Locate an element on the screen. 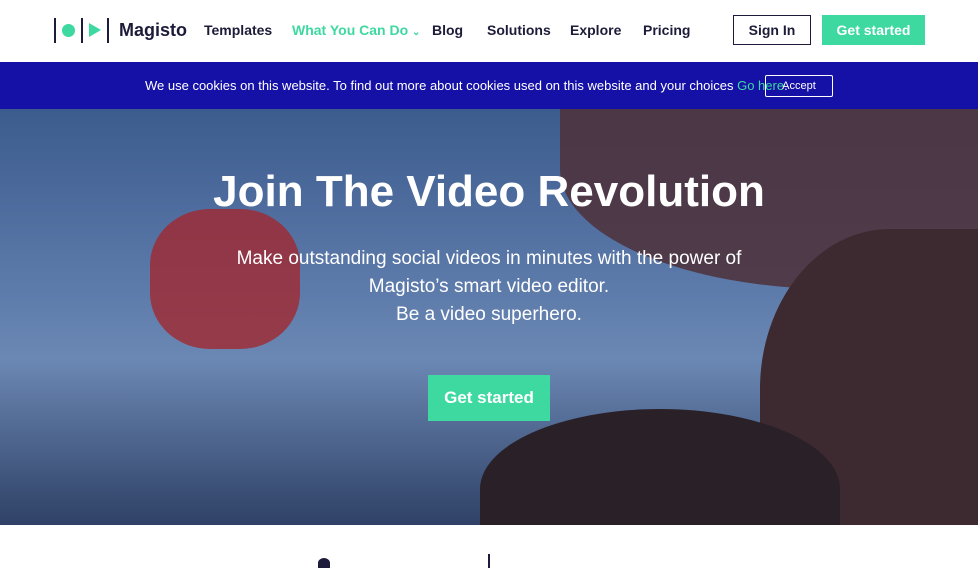 The height and width of the screenshot is (568, 978). nav-templates: Templates is located at coordinates (238, 30).